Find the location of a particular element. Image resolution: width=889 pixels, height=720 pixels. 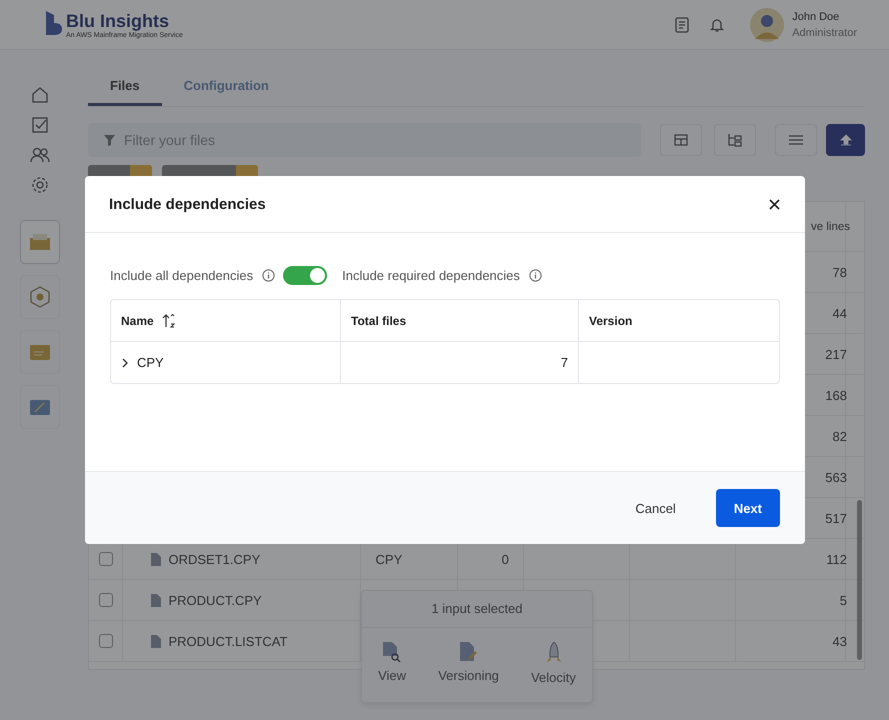

cancel-button: Cancel is located at coordinates (655, 508).